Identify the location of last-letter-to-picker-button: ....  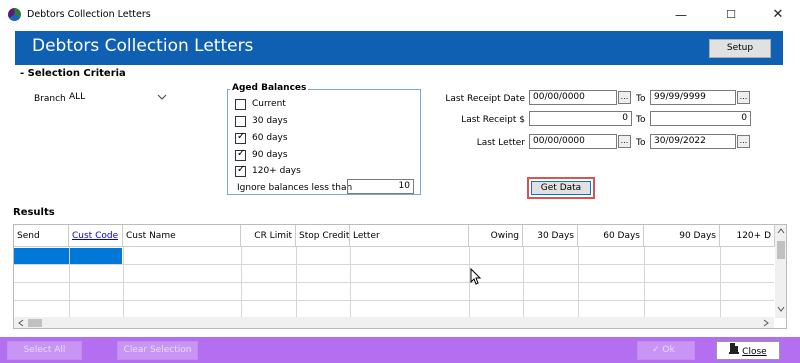
(743, 141).